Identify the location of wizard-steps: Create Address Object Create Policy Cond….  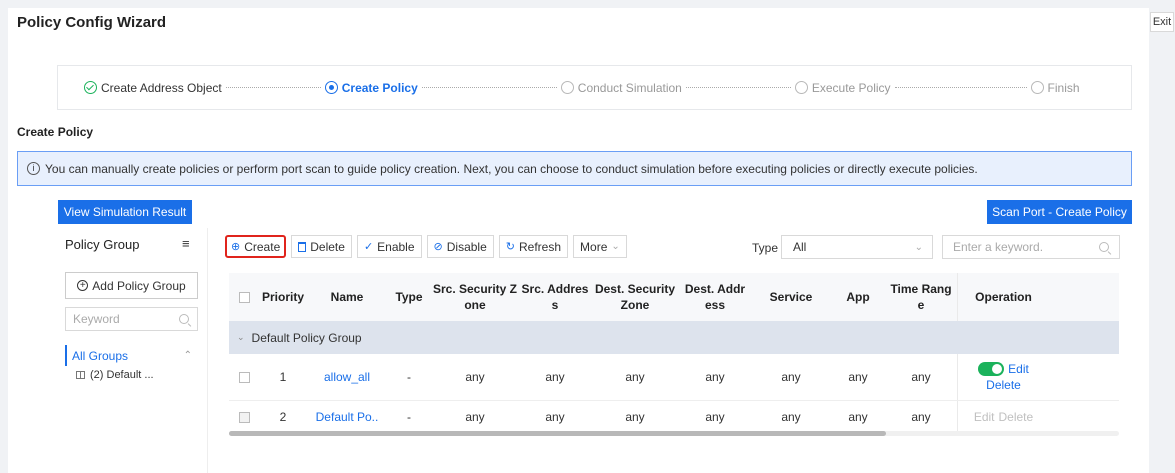
(594, 87).